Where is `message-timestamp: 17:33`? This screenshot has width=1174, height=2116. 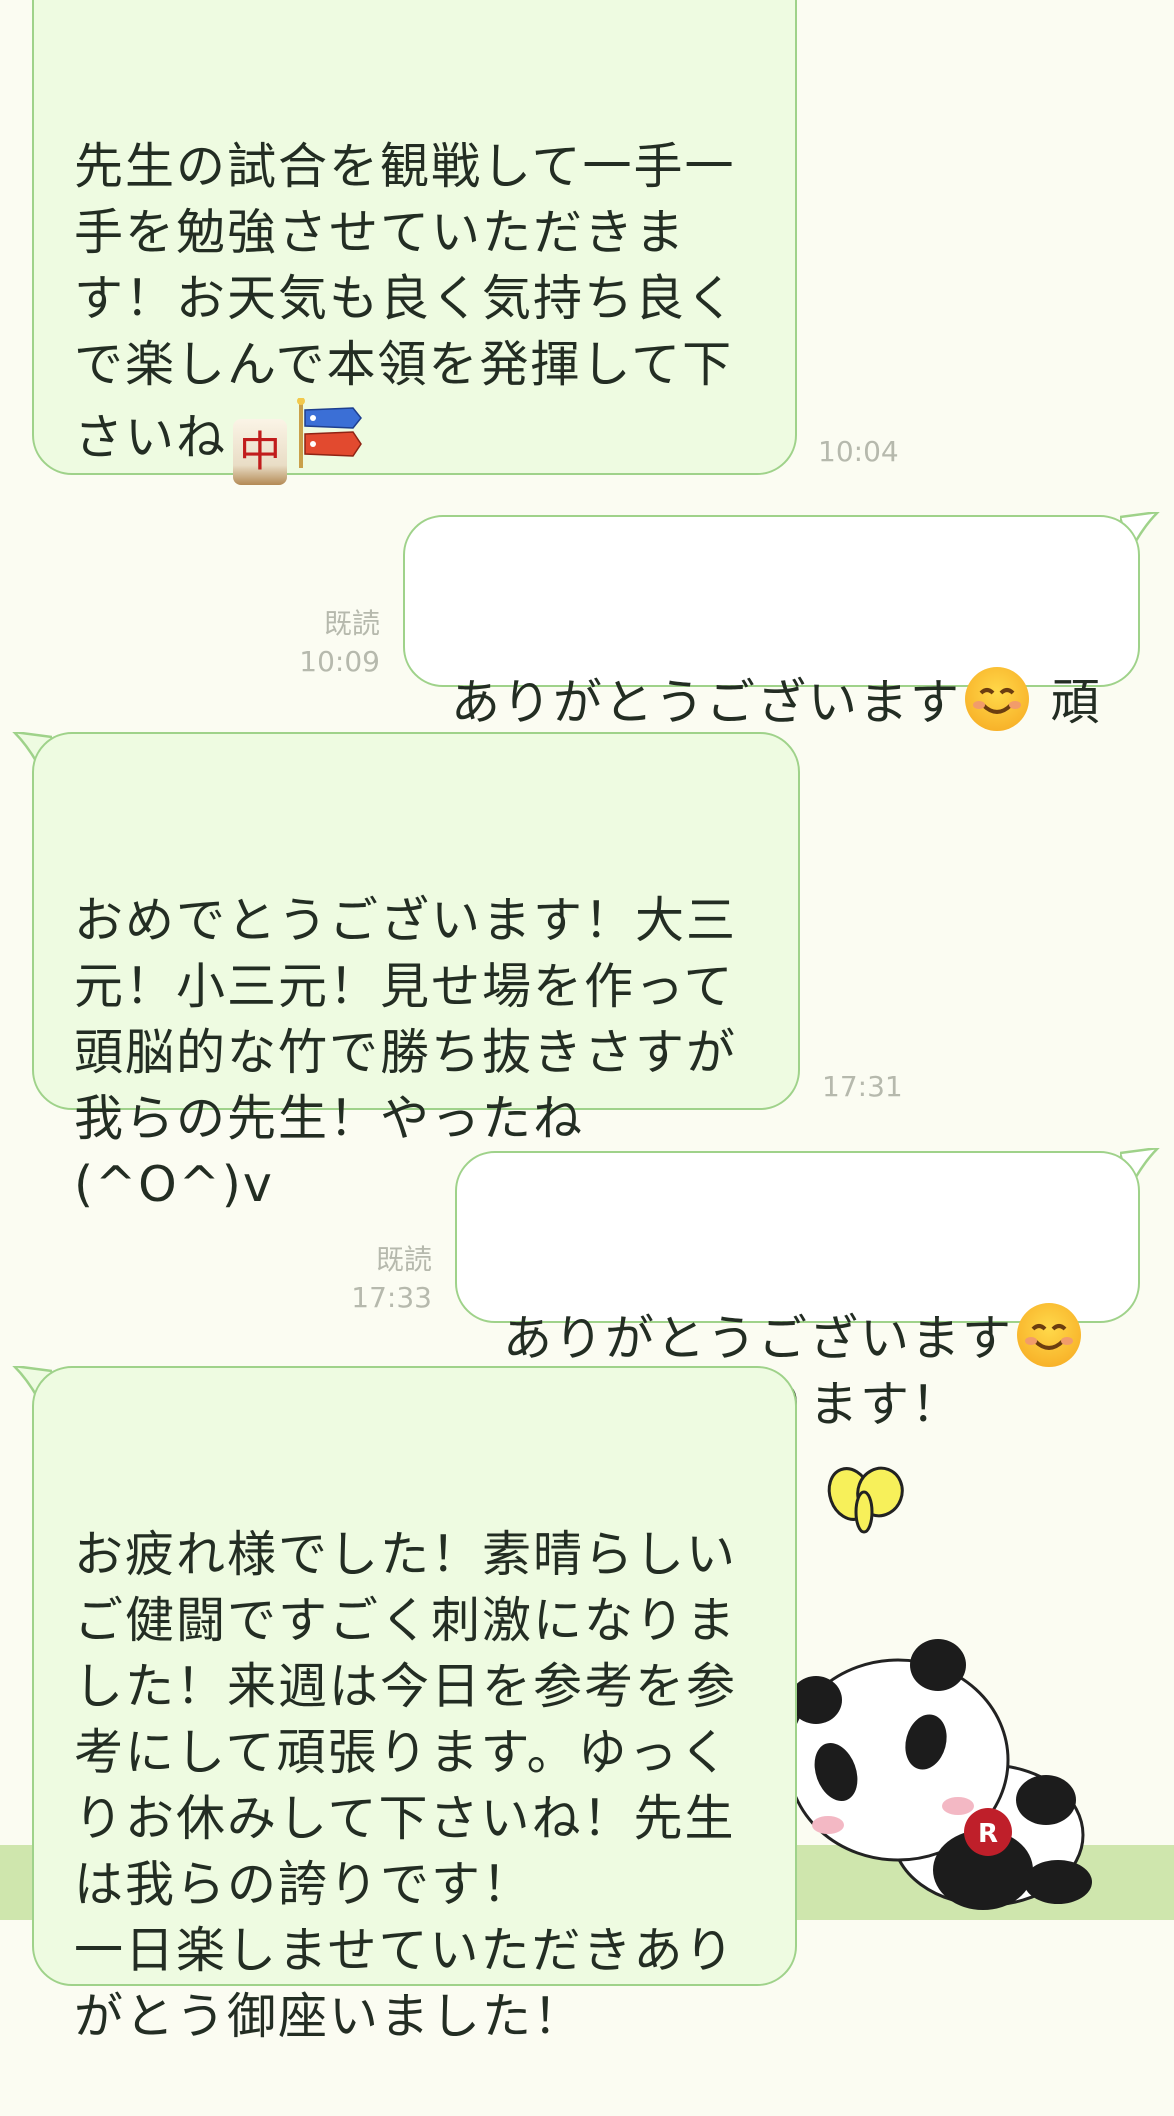
message-timestamp: 17:33 is located at coordinates (391, 1297).